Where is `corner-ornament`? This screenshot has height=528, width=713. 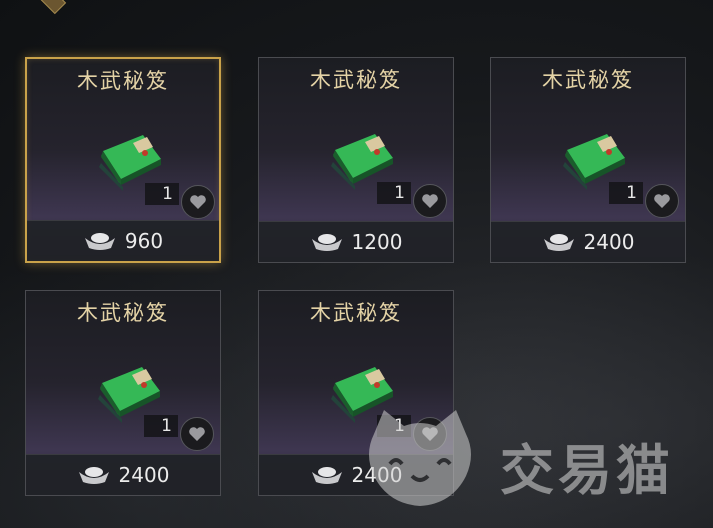 corner-ornament is located at coordinates (52, 7).